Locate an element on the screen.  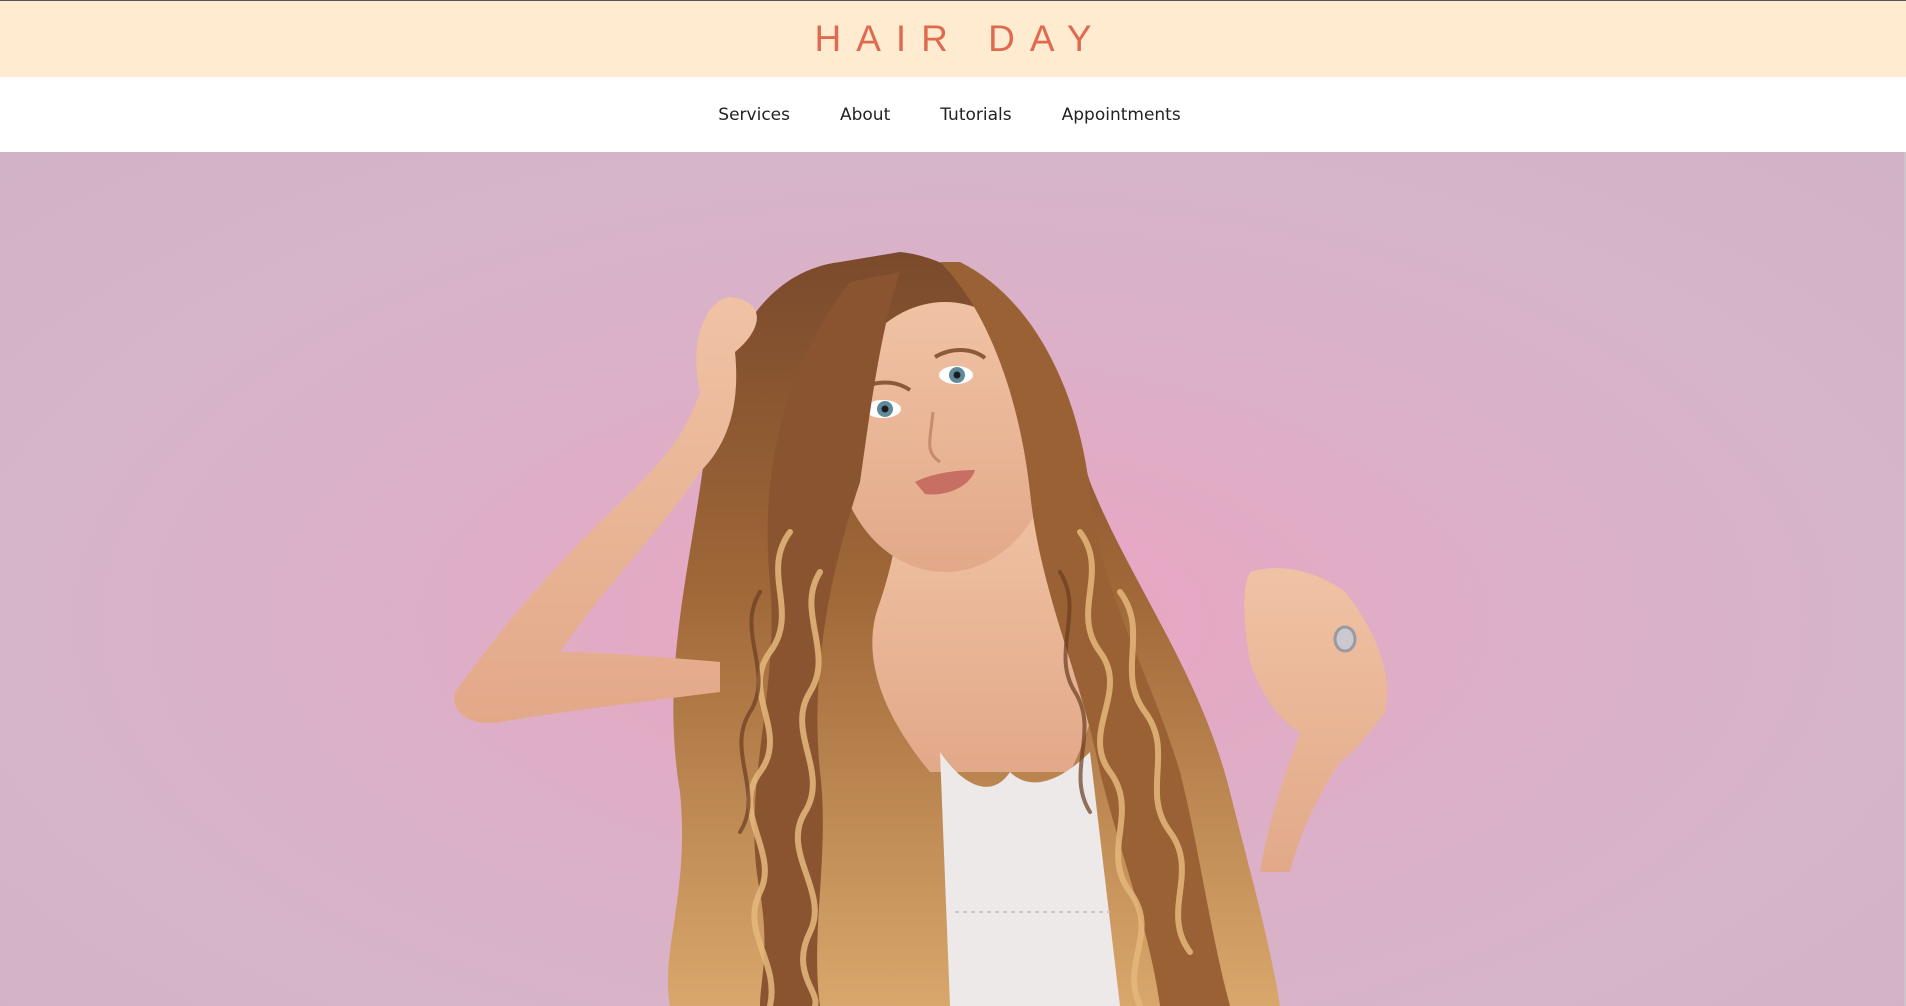
nav-list: Services About Tutorials Appointments is located at coordinates (949, 115).